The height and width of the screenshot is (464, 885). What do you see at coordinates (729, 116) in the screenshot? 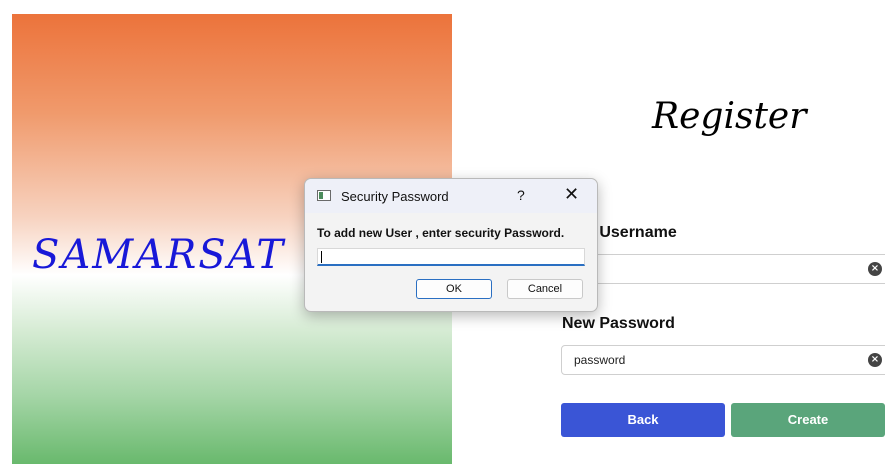
I see `register-title: Register` at bounding box center [729, 116].